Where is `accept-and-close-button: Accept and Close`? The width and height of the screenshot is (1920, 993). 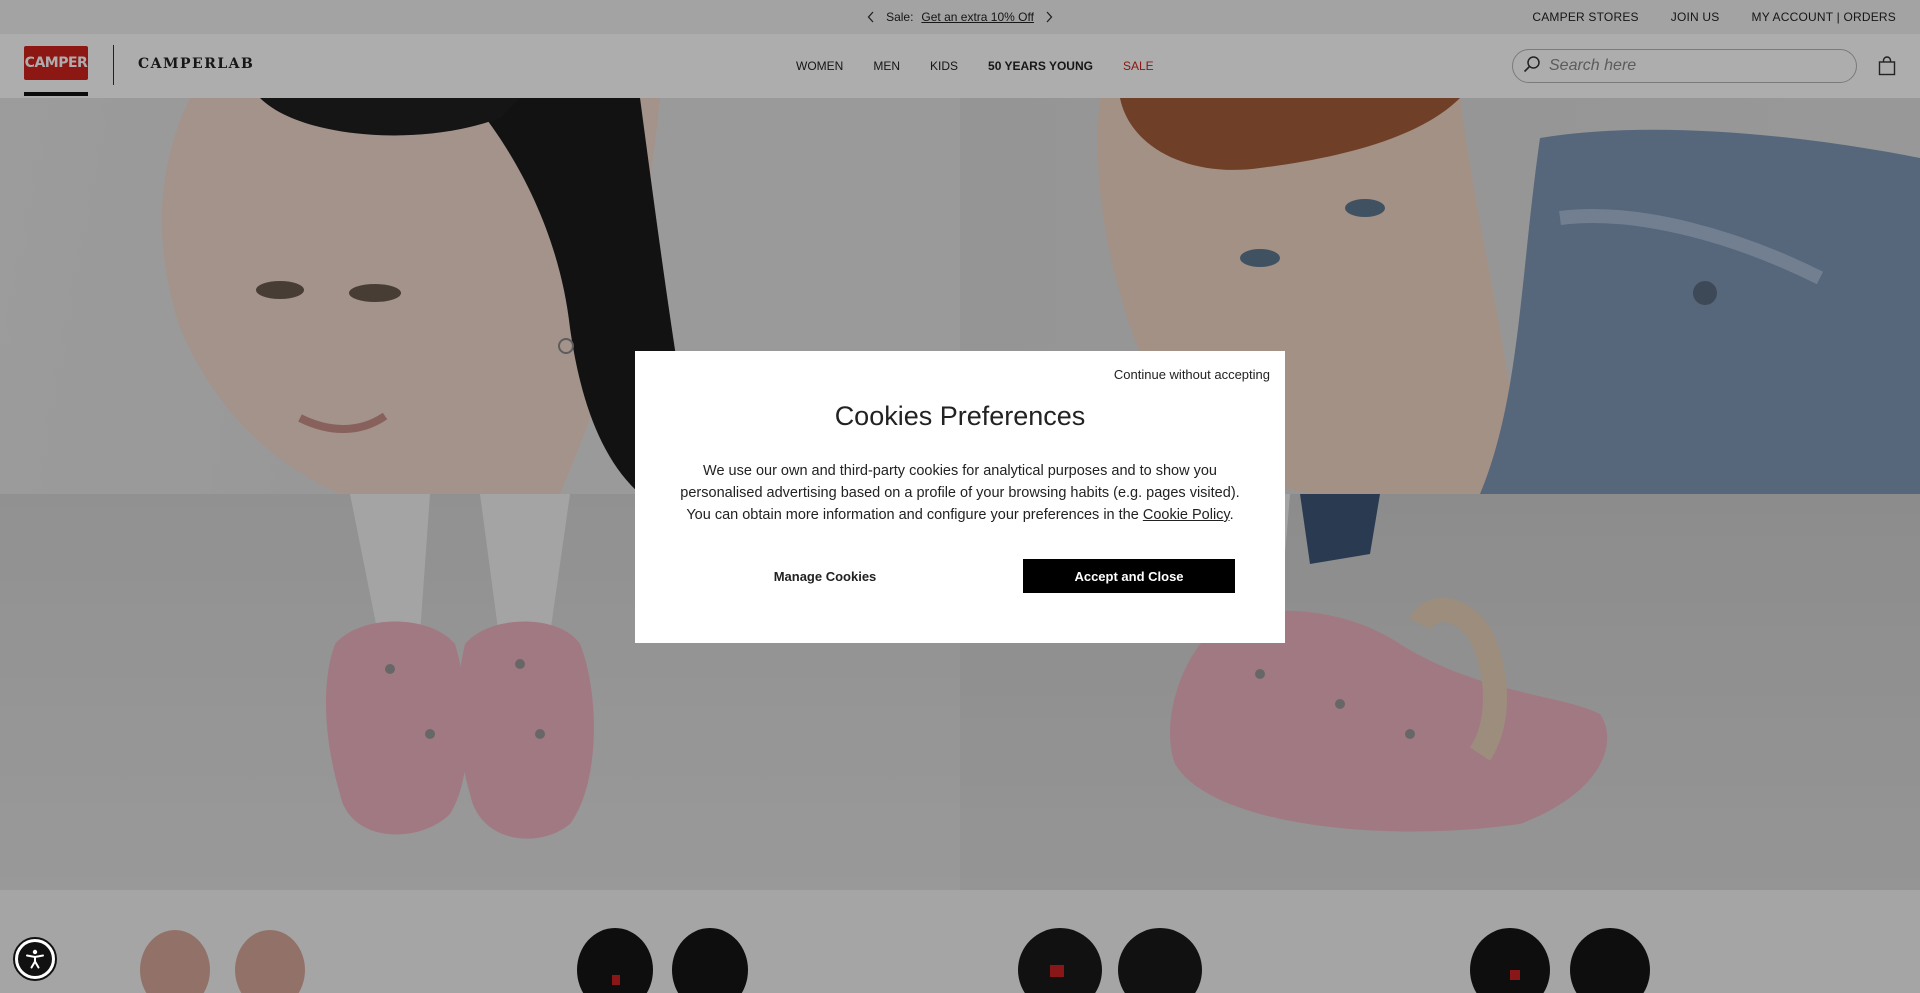 accept-and-close-button: Accept and Close is located at coordinates (1129, 576).